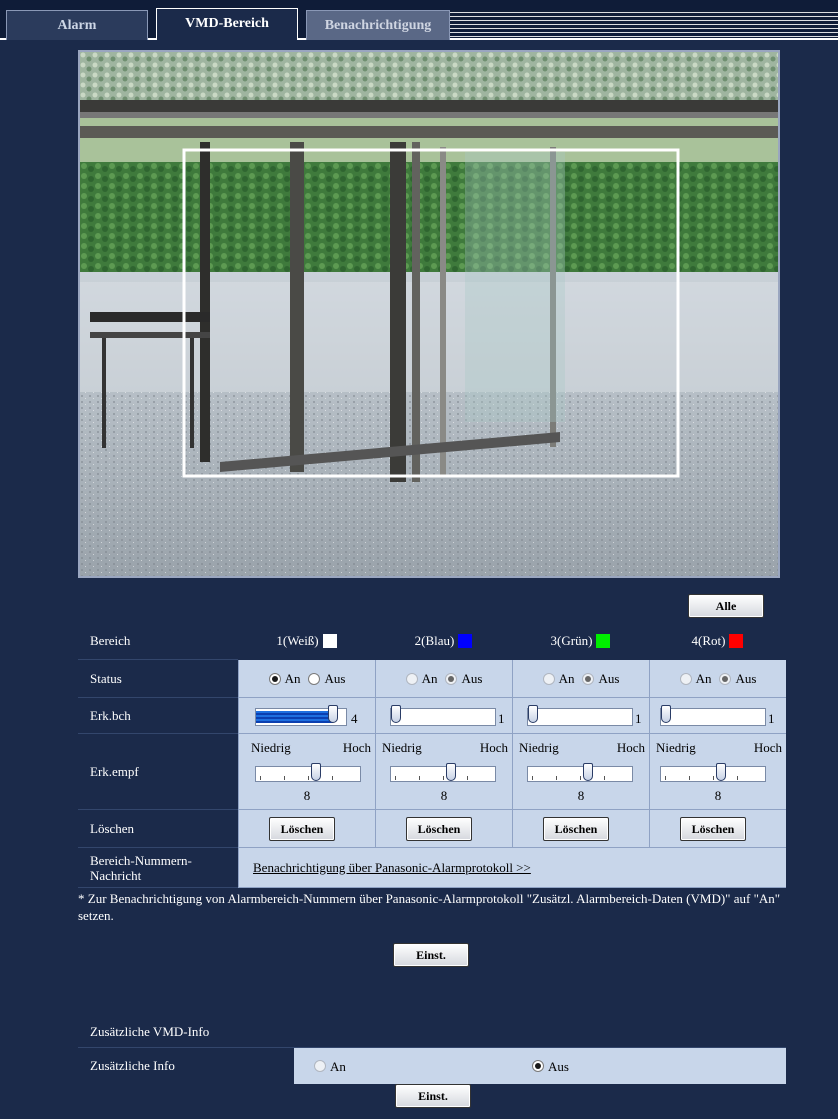 Image resolution: width=838 pixels, height=1119 pixels. I want to click on area-2-detect-slider-thumb, so click(396, 714).